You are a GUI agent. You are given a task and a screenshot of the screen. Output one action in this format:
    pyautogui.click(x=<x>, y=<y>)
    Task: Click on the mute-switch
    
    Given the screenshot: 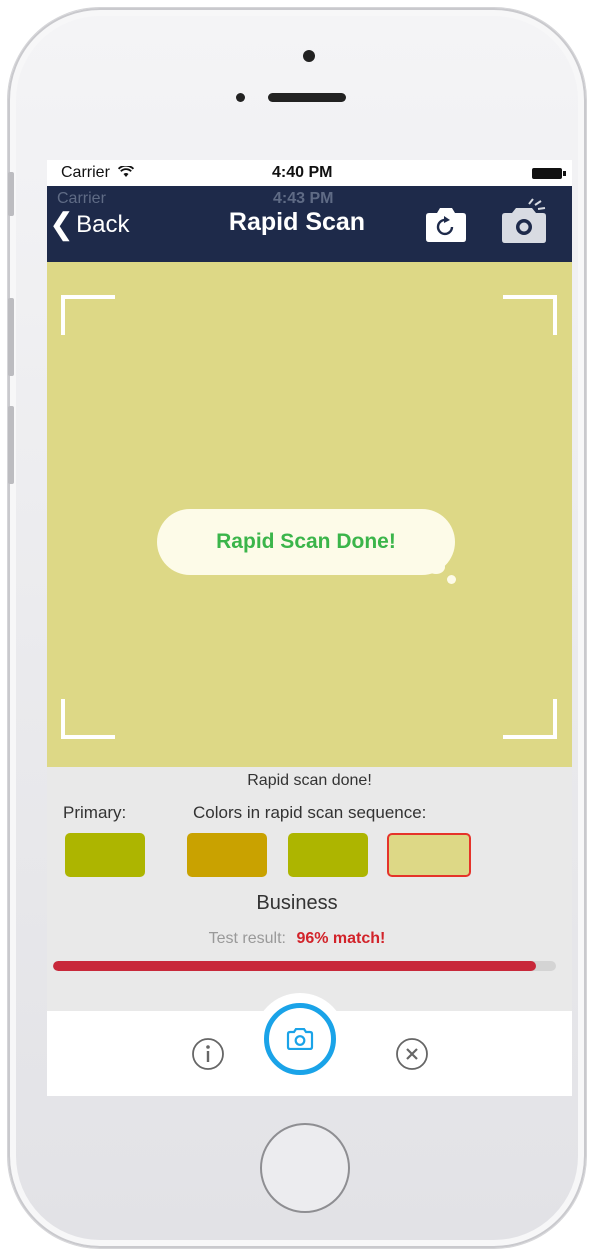 What is the action you would take?
    pyautogui.click(x=11, y=194)
    